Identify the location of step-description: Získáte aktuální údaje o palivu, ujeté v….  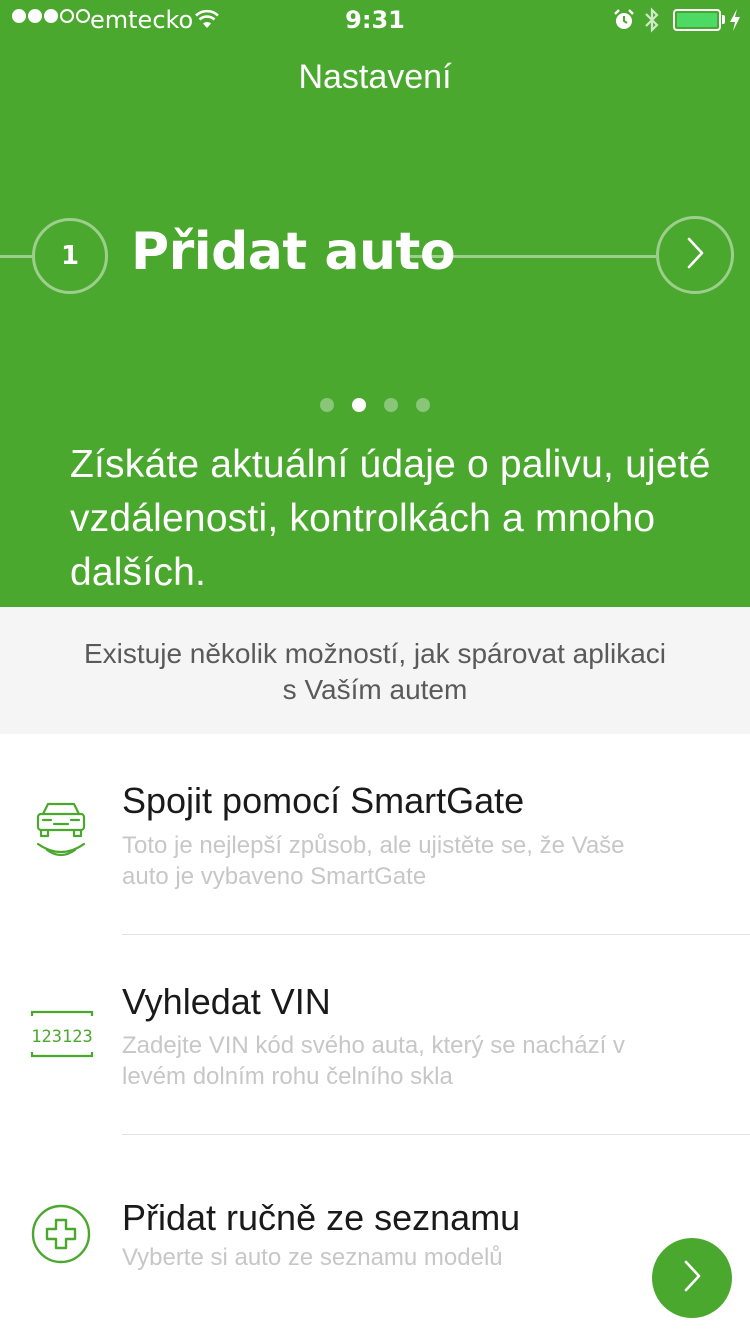
(390, 518).